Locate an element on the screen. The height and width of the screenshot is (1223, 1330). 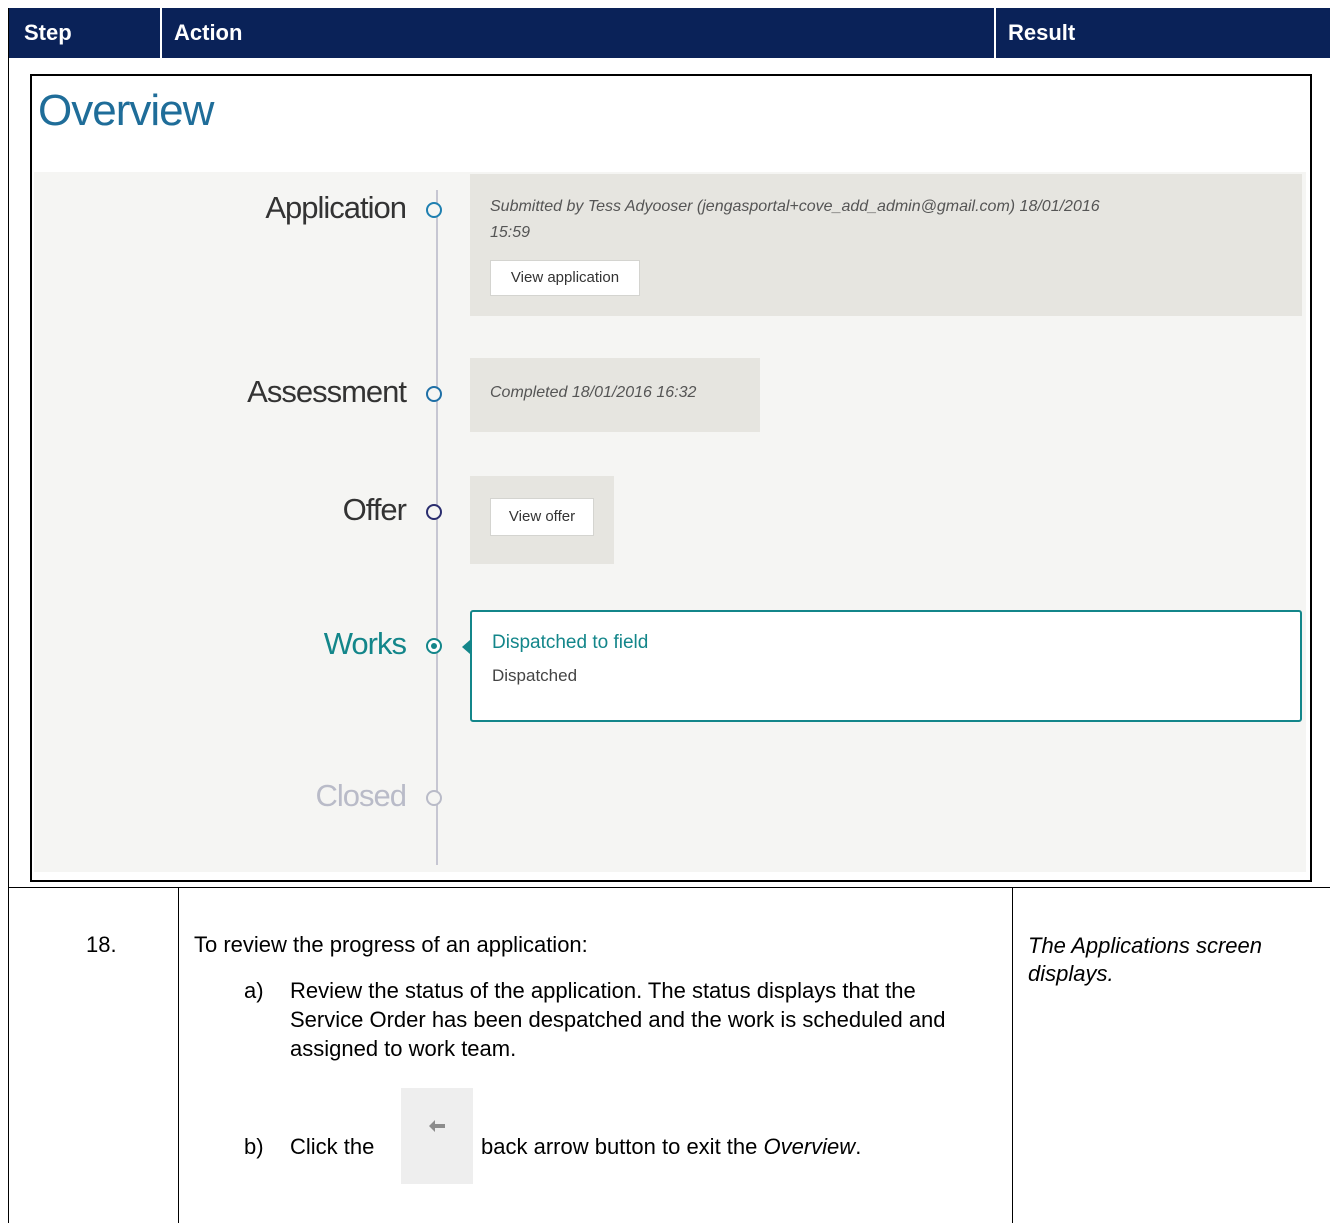
instruction-b-before: Click the is located at coordinates (332, 1146).